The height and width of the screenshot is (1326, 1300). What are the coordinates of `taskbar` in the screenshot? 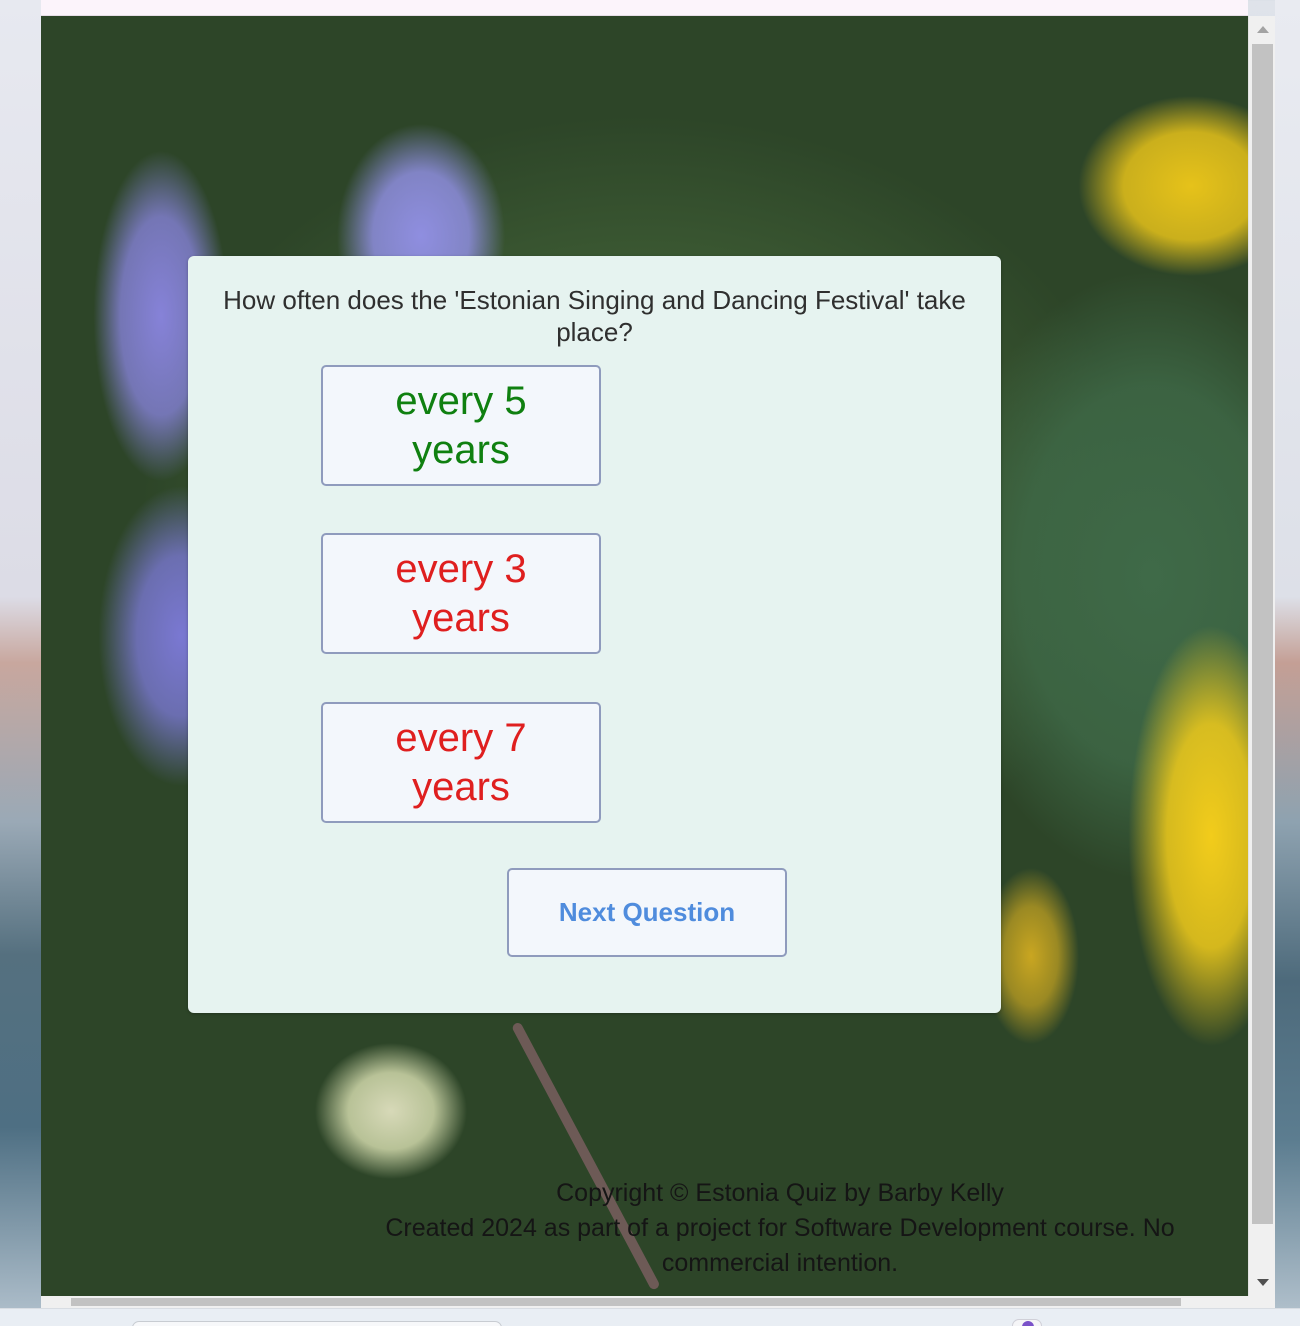 It's located at (650, 1317).